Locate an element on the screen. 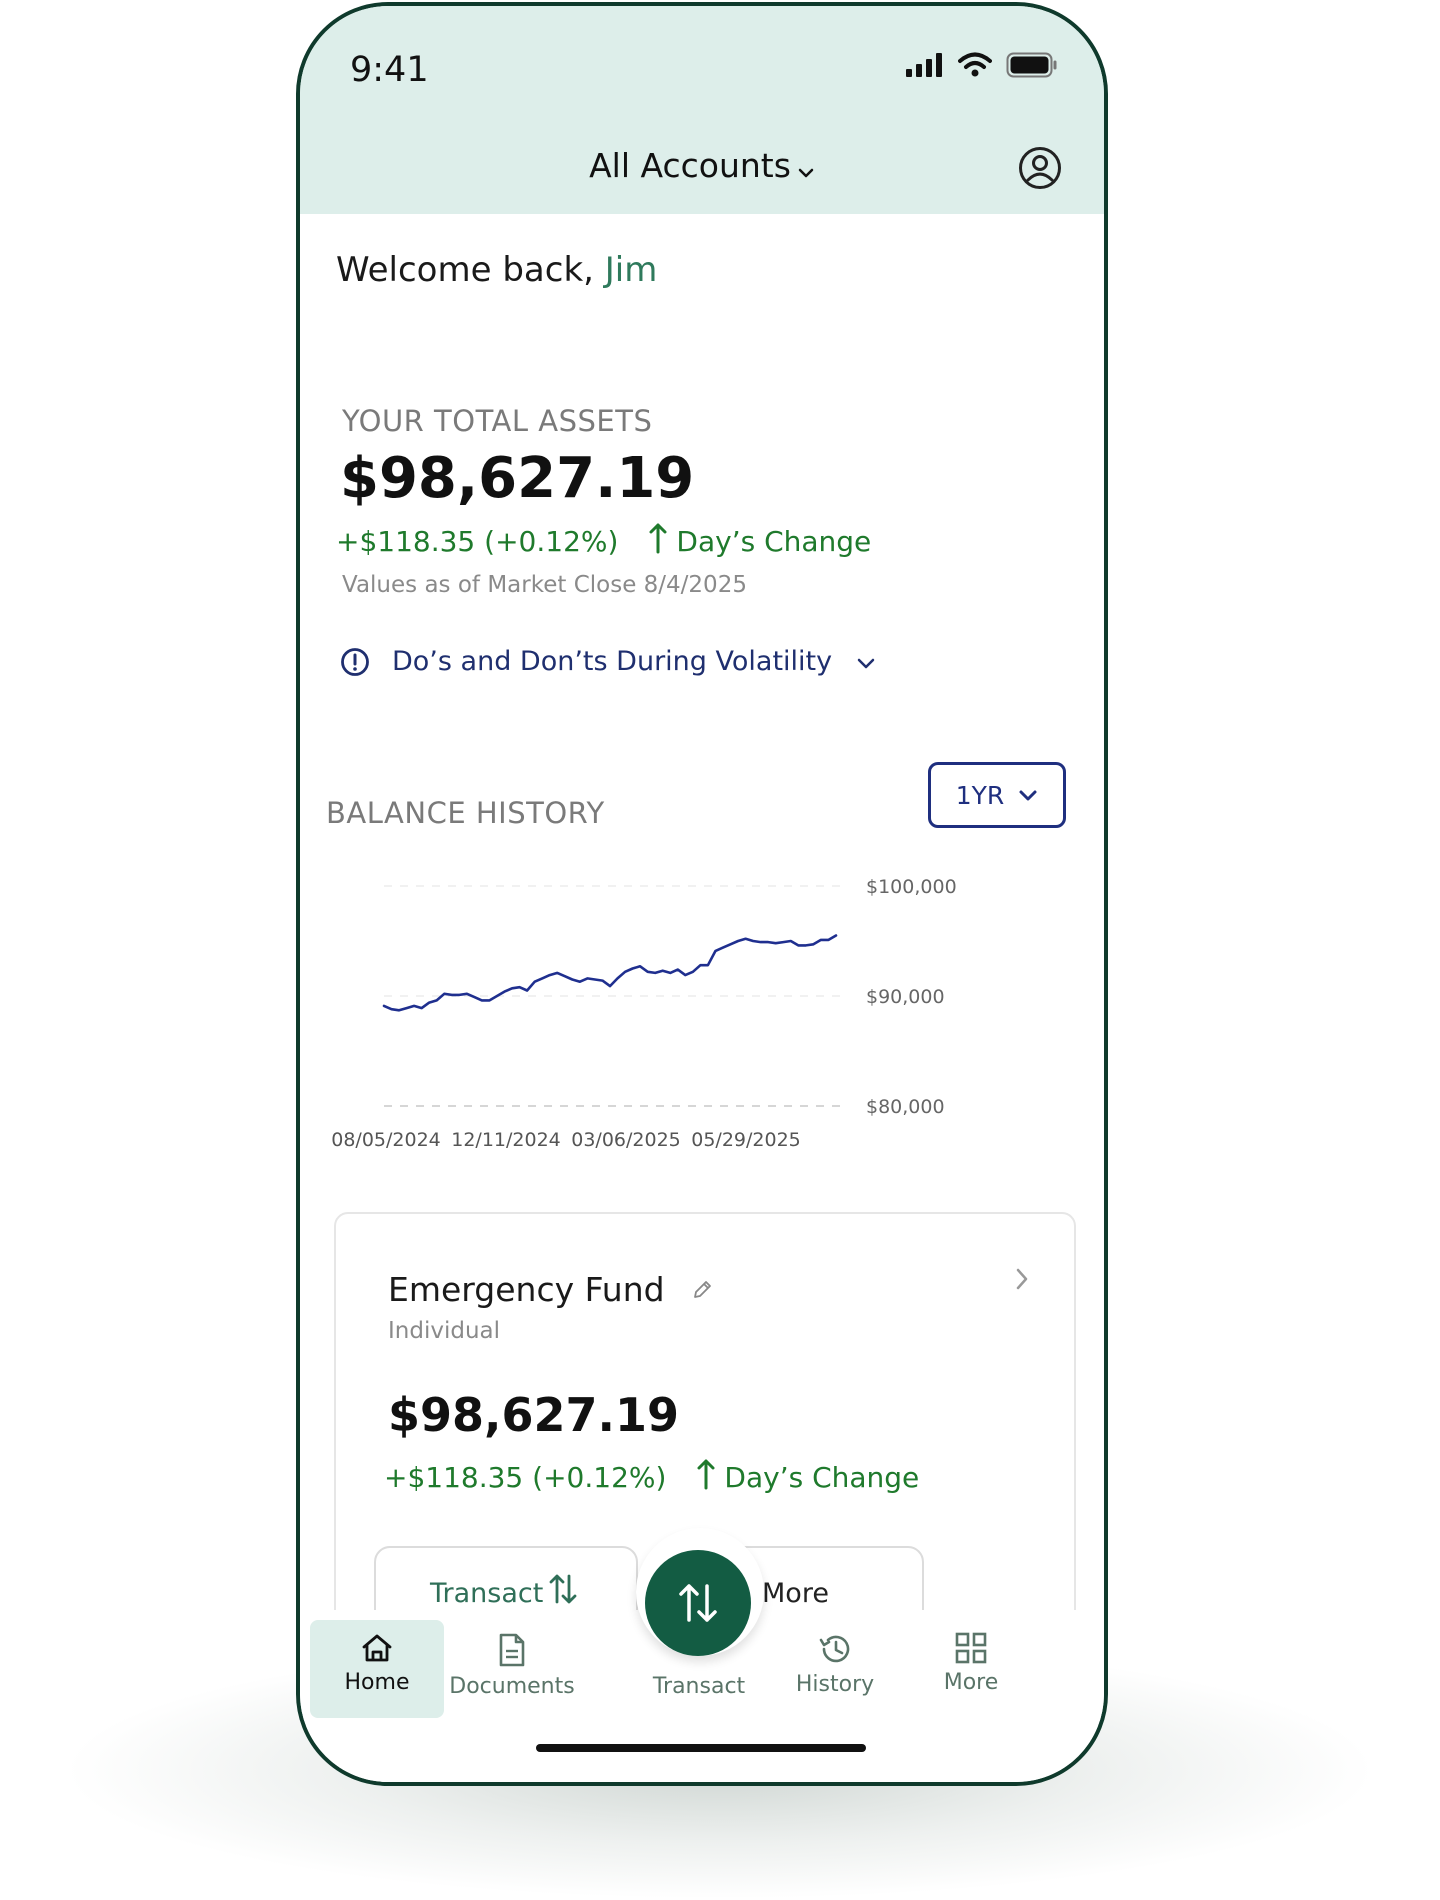 This screenshot has width=1440, height=1900. account-selector: All Accounts is located at coordinates (702, 166).